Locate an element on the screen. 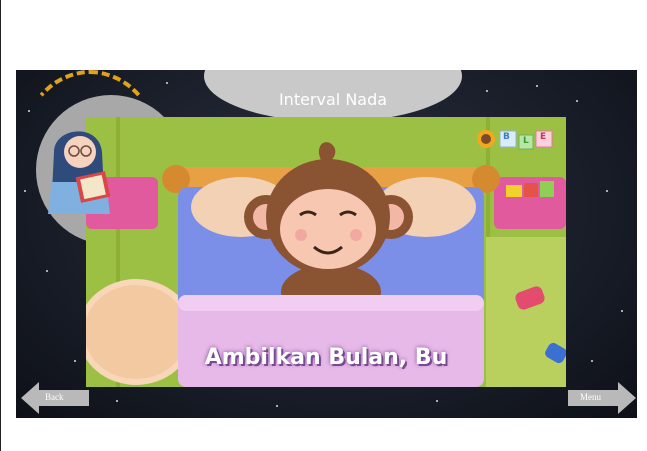  menu-label: Menu is located at coordinates (590, 397).